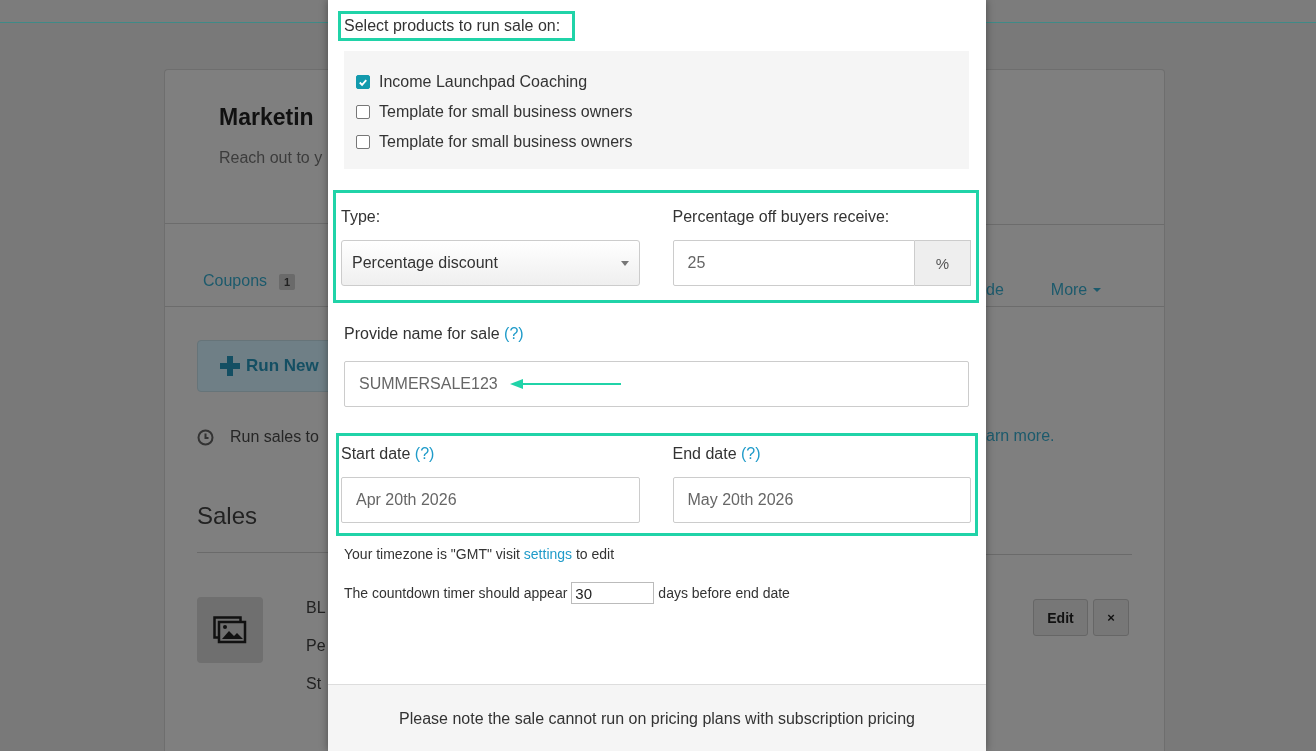  I want to click on remove-button: ×, so click(1111, 617).